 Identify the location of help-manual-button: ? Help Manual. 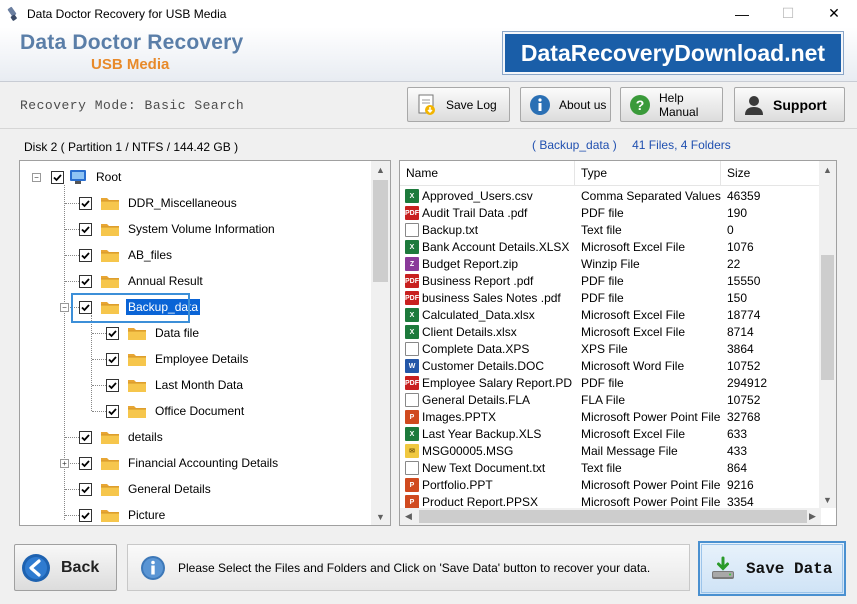
(671, 104).